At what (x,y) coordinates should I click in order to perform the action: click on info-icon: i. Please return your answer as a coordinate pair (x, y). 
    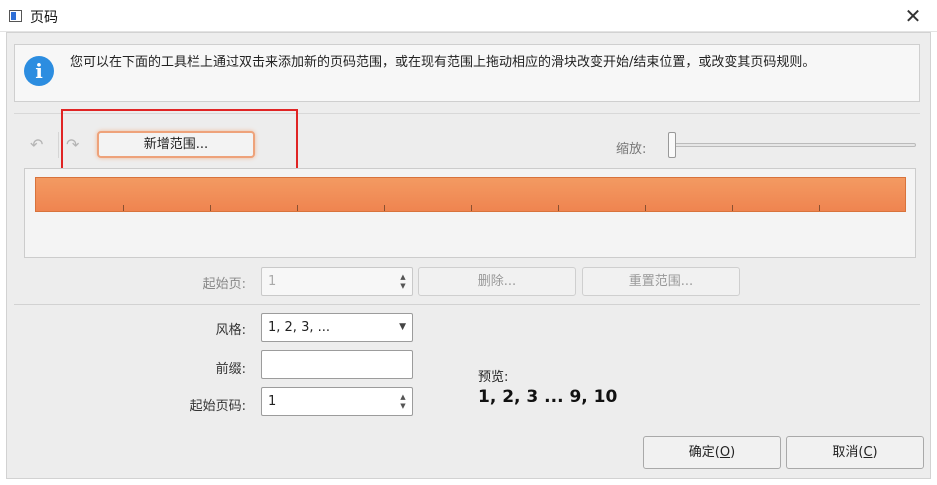
    Looking at the image, I should click on (39, 71).